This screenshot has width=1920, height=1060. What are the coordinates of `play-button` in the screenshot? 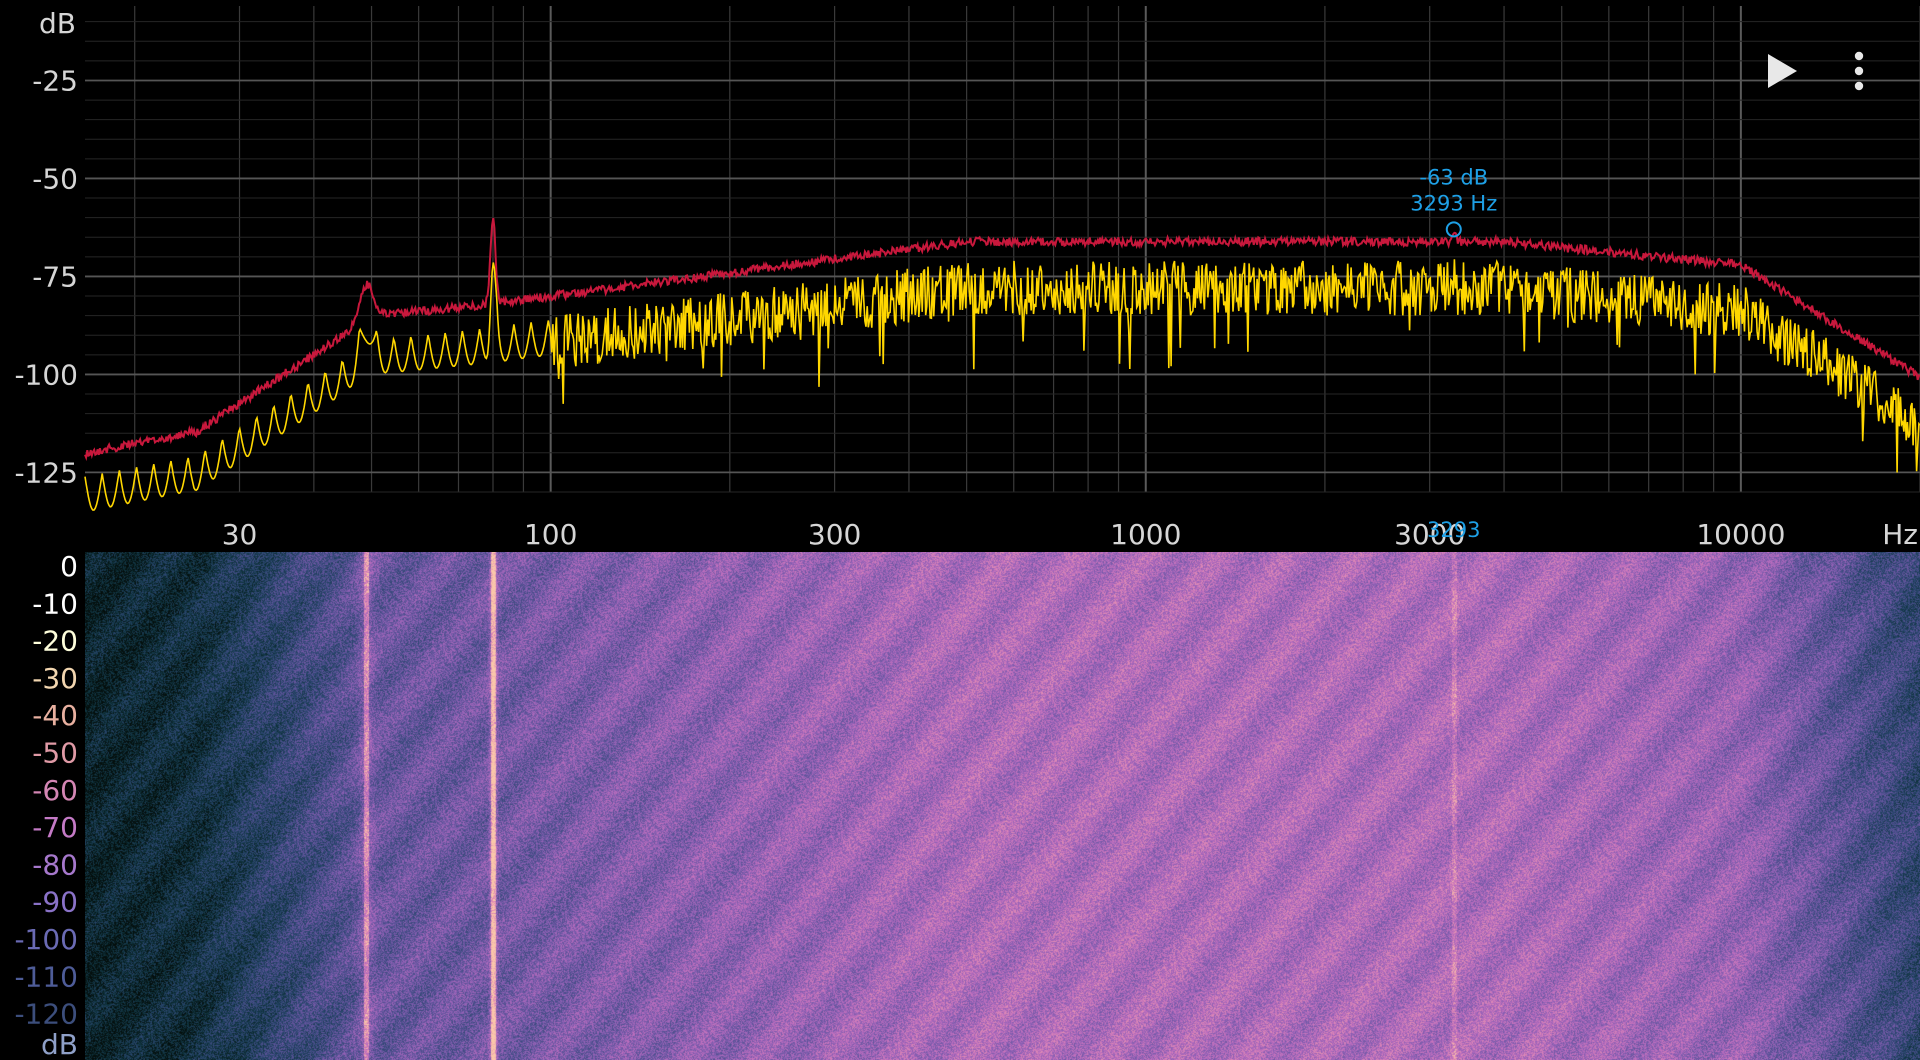 It's located at (1780, 71).